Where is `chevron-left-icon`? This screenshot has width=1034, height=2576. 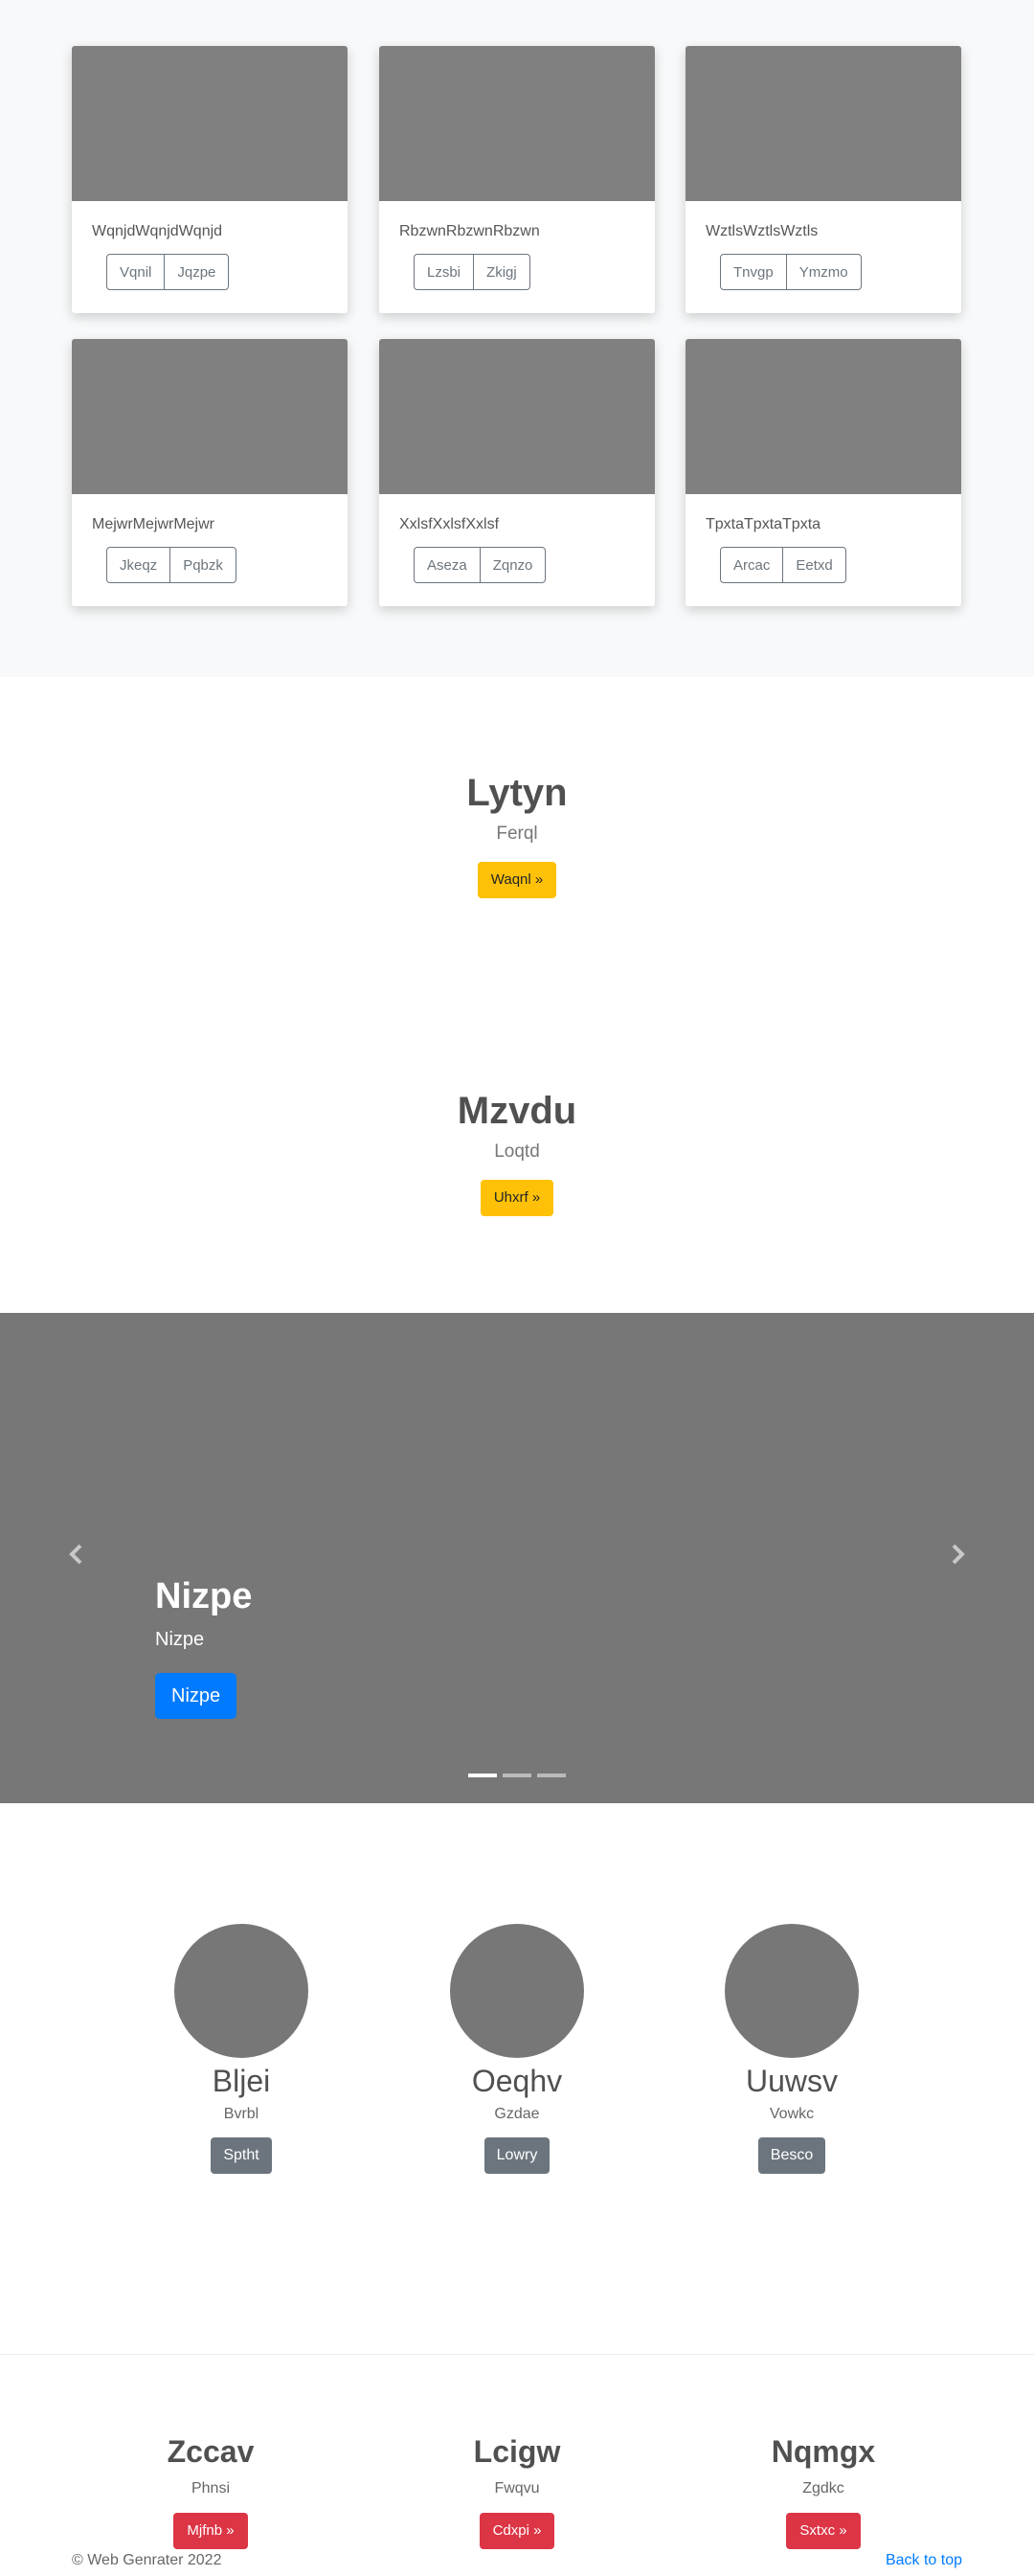 chevron-left-icon is located at coordinates (75, 1554).